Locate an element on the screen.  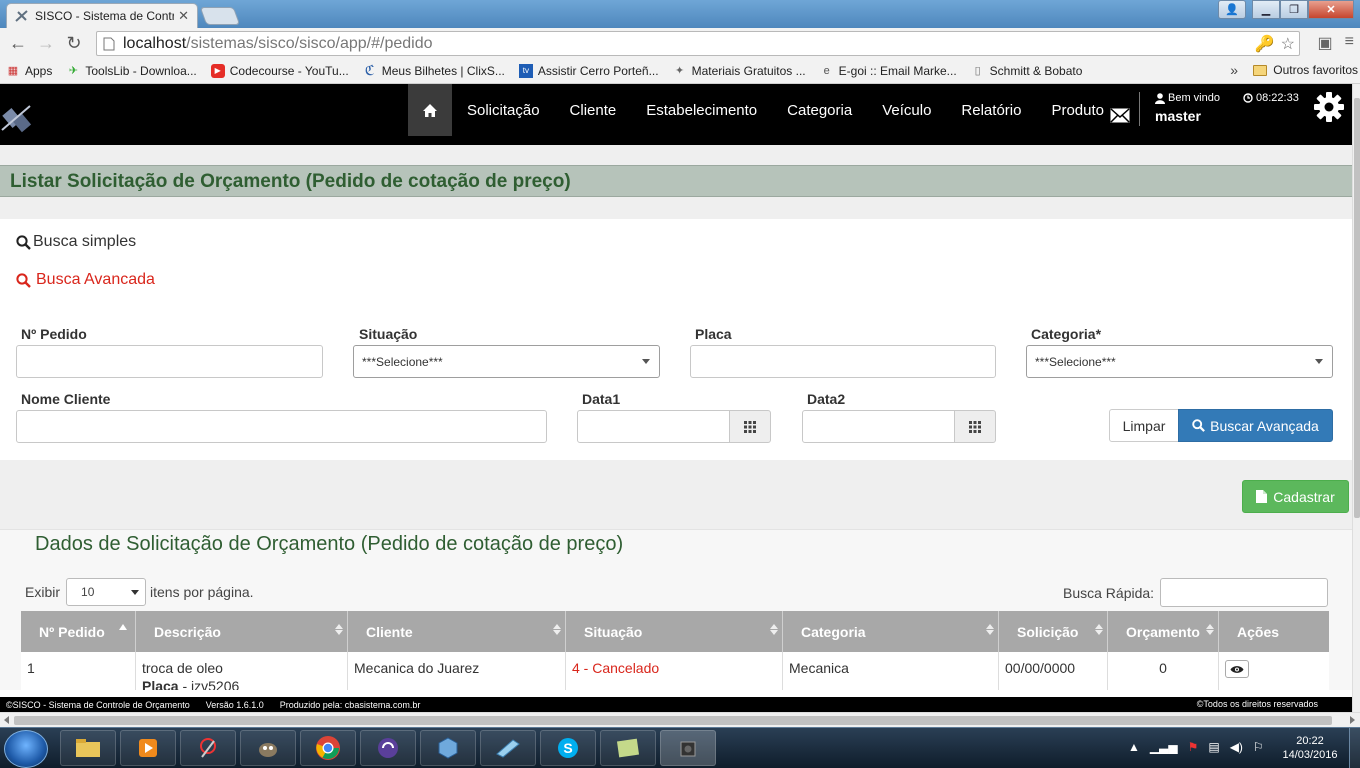
horizontal-scrollbar is located at coordinates (680, 719).